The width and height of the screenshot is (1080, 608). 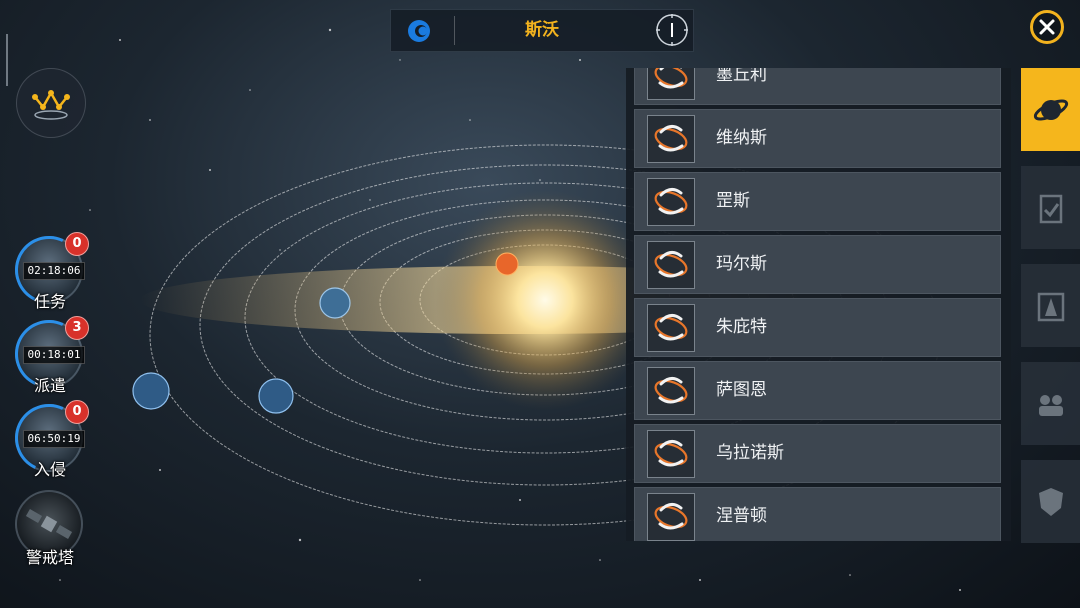 What do you see at coordinates (741, 327) in the screenshot?
I see `planet-name: 朱庇特` at bounding box center [741, 327].